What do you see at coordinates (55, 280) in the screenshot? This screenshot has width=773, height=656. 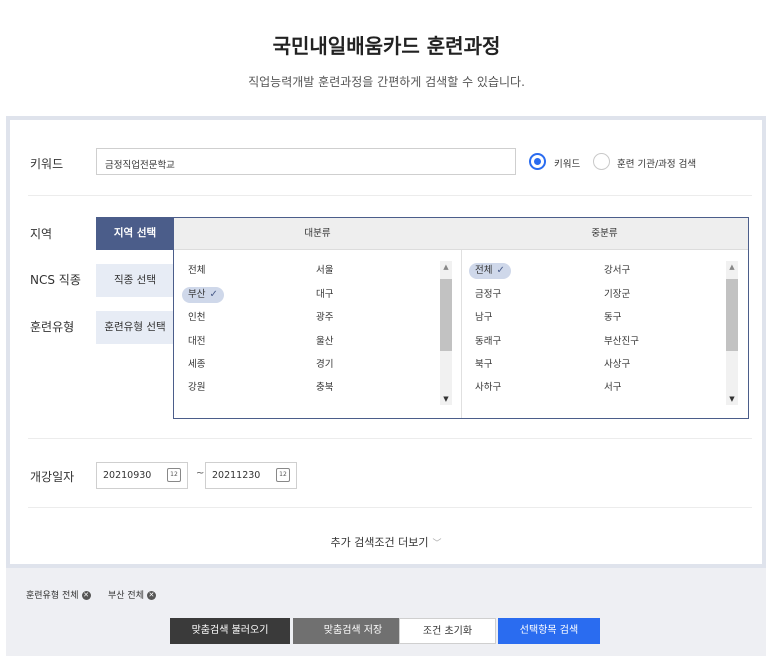 I see `ncs-label: NCS 직종` at bounding box center [55, 280].